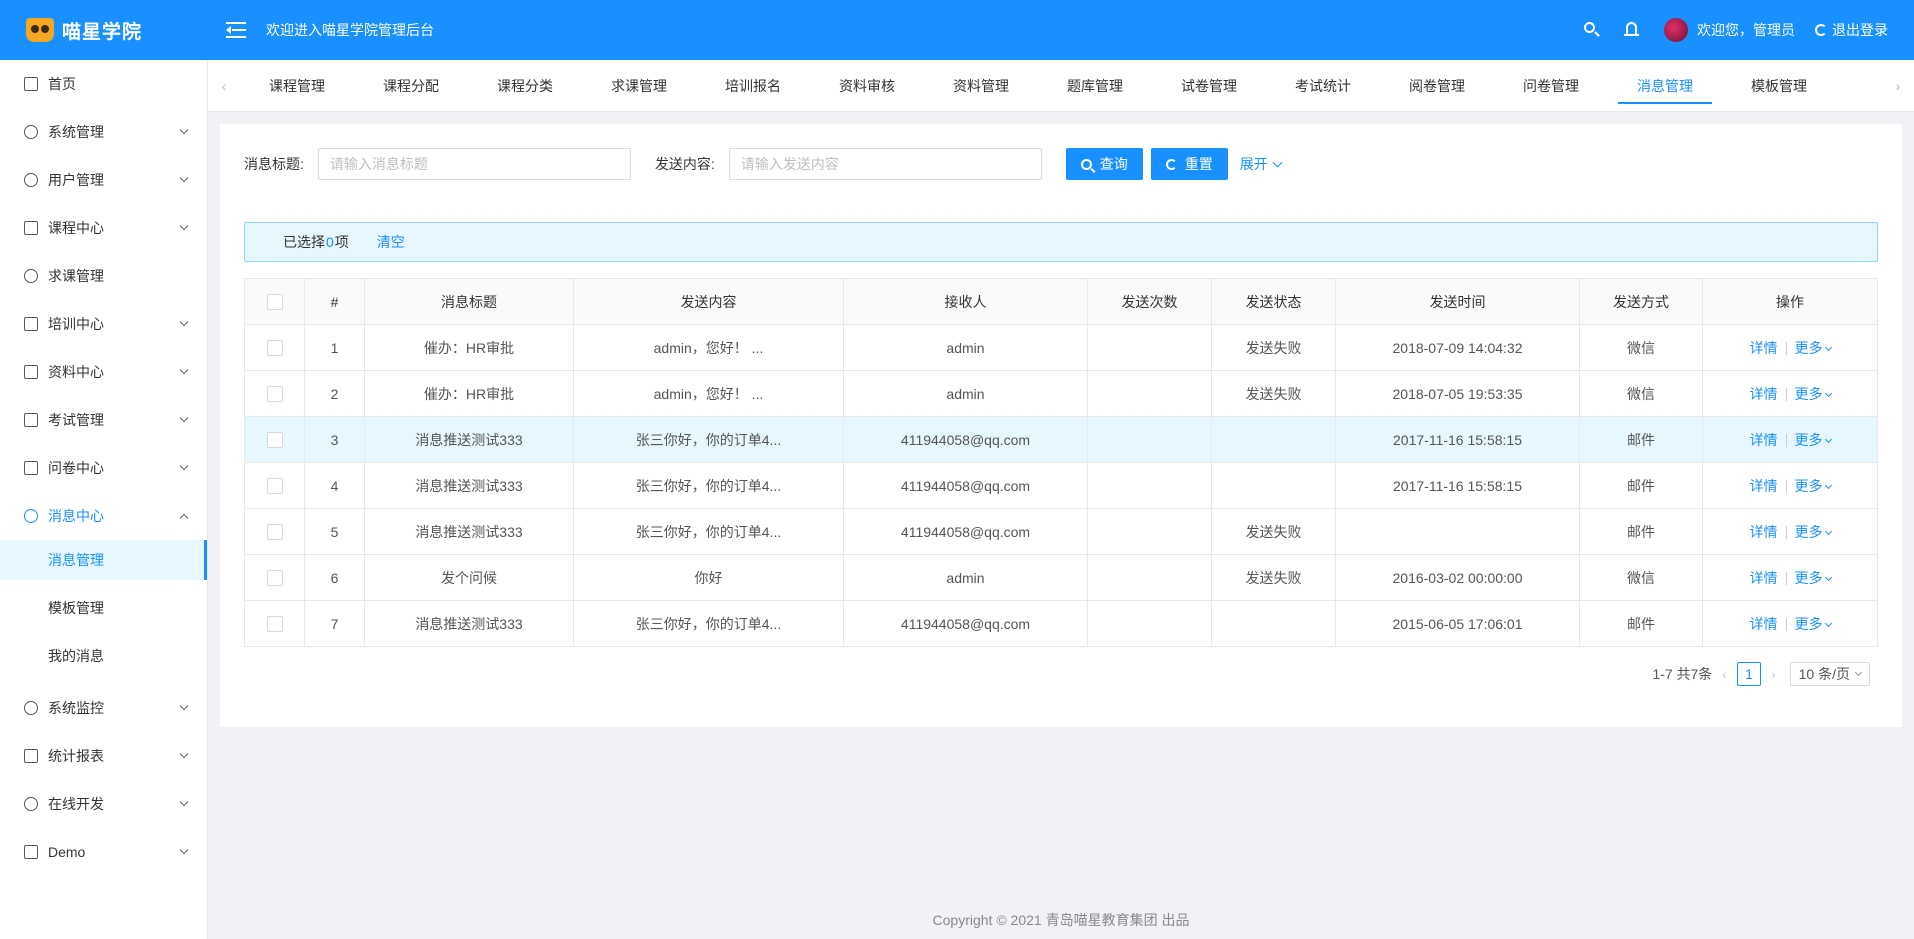 Image resolution: width=1914 pixels, height=939 pixels. I want to click on prev-page-icon: ‹, so click(1724, 674).